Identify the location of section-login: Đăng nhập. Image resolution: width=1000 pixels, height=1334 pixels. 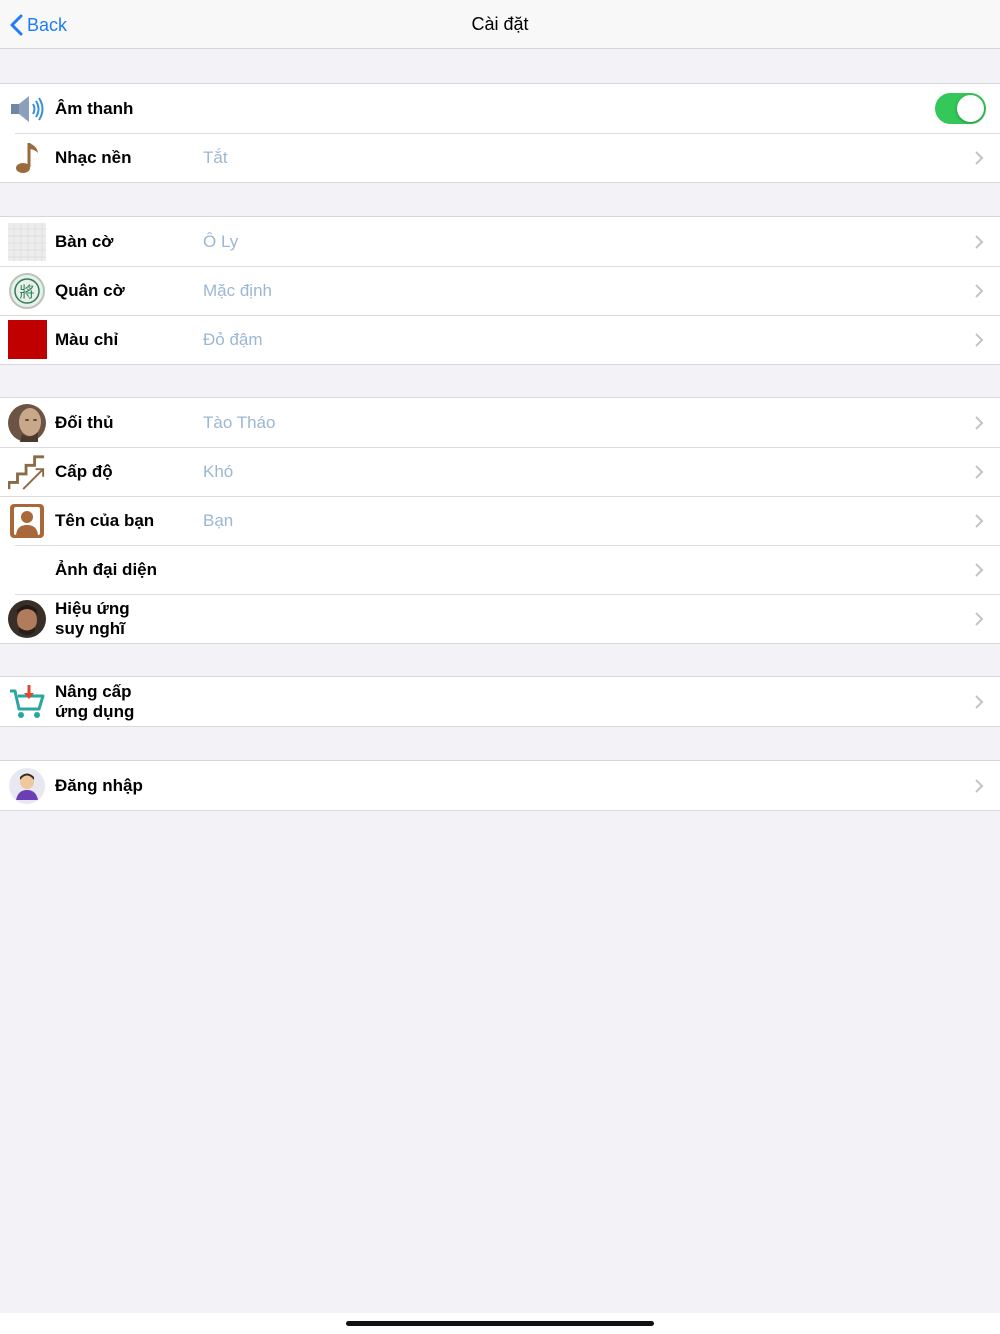
(500, 785).